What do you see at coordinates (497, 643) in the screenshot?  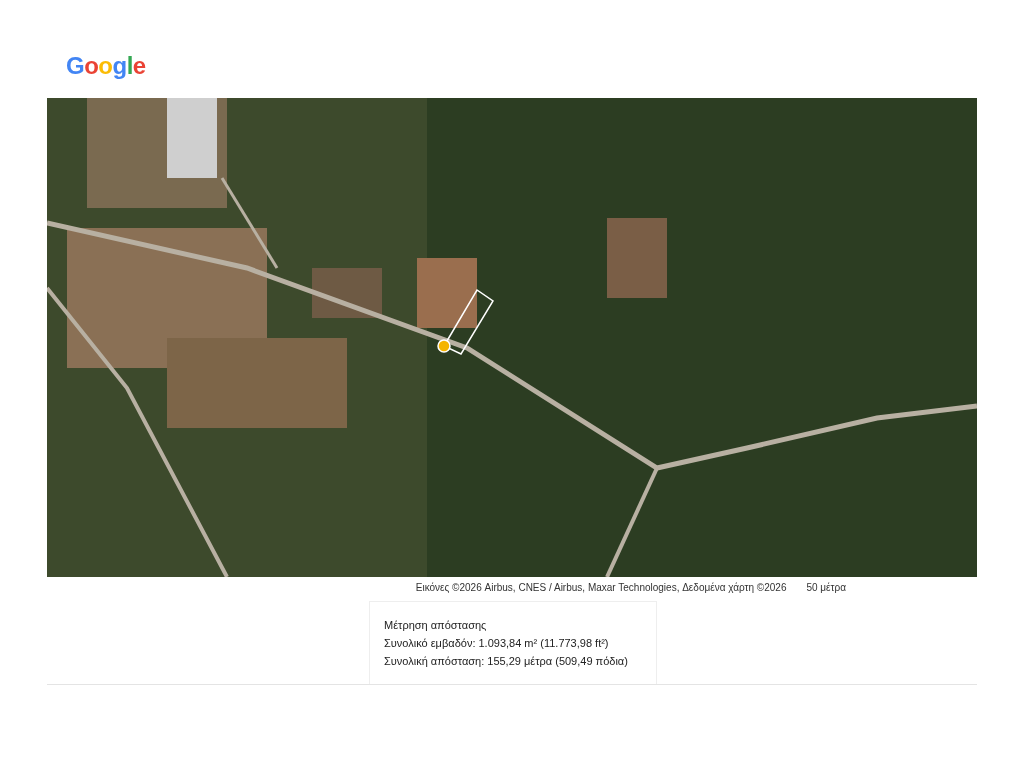 I see `measurement-result: Συνολικό εμβαδόν: 1.093,84 m² (11.773,98 ft²)` at bounding box center [497, 643].